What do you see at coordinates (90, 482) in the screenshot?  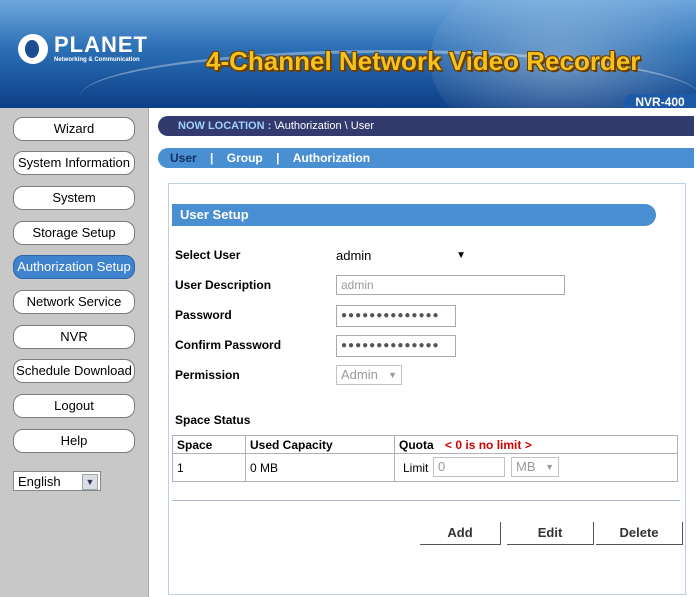 I see `chevron-down-icon: ▼` at bounding box center [90, 482].